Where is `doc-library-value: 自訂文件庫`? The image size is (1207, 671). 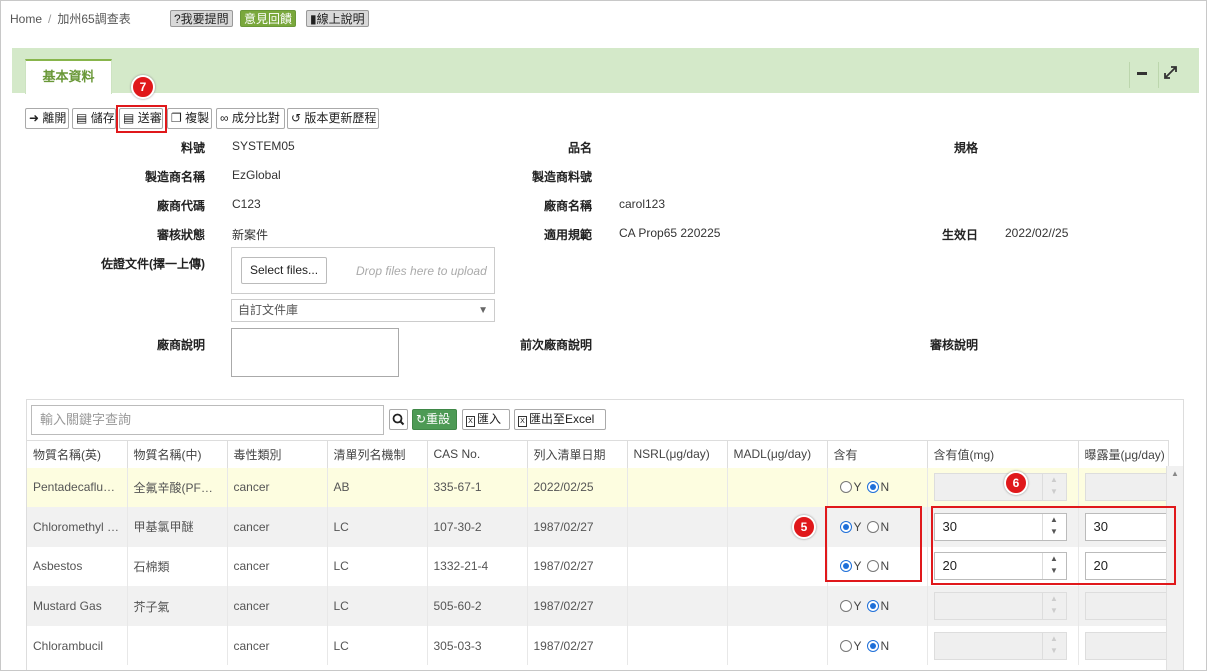 doc-library-value: 自訂文件庫 is located at coordinates (268, 310).